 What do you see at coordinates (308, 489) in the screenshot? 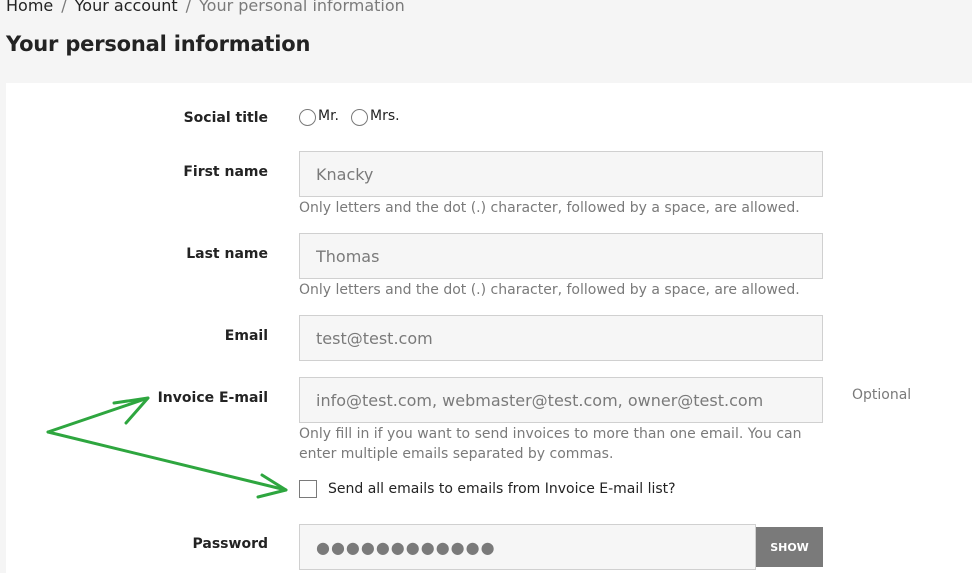
I see `send-all-emails-checkbox` at bounding box center [308, 489].